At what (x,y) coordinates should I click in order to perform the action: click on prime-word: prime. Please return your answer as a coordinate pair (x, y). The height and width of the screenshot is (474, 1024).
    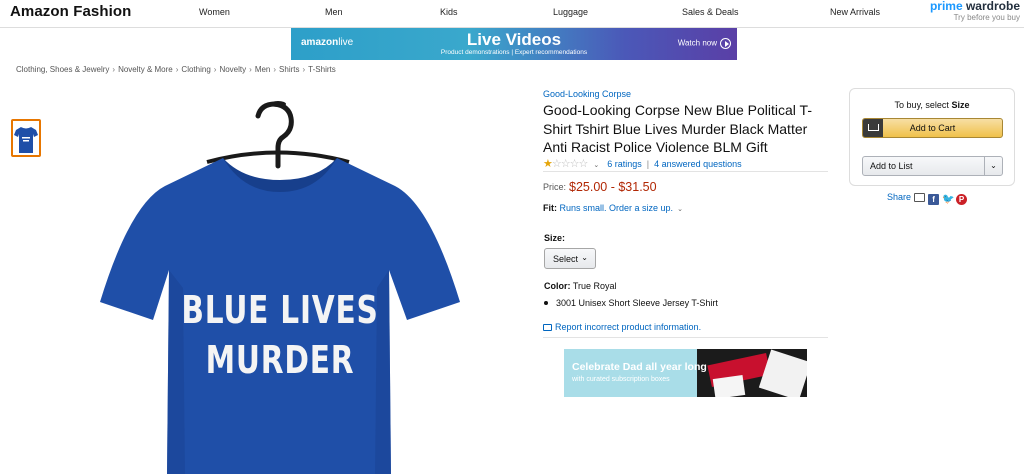
    Looking at the image, I should click on (946, 6).